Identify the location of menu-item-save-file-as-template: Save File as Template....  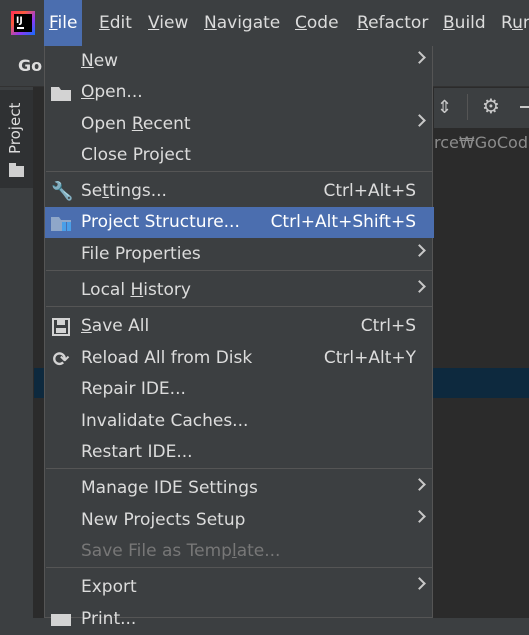
(181, 551).